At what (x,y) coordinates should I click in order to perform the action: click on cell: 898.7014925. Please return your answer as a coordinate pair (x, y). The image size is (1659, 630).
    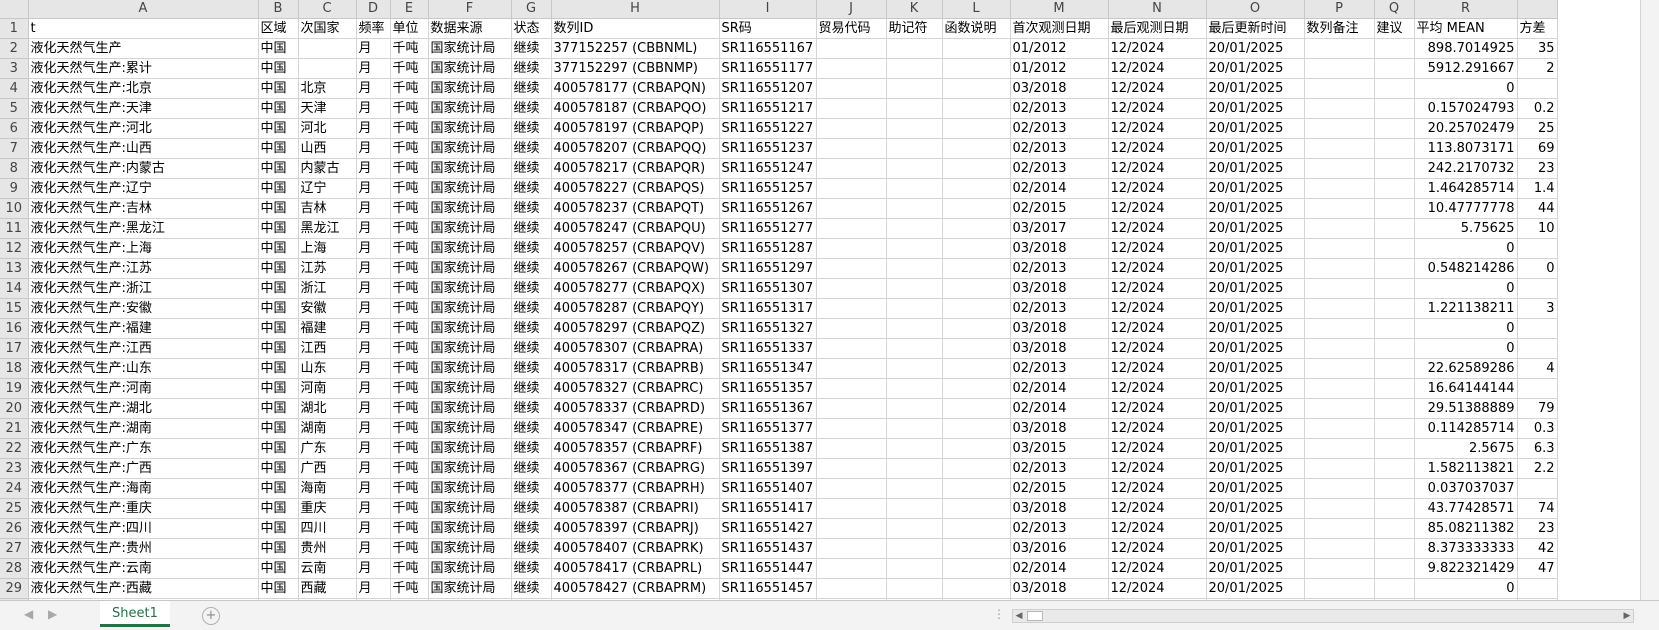
    Looking at the image, I should click on (1466, 48).